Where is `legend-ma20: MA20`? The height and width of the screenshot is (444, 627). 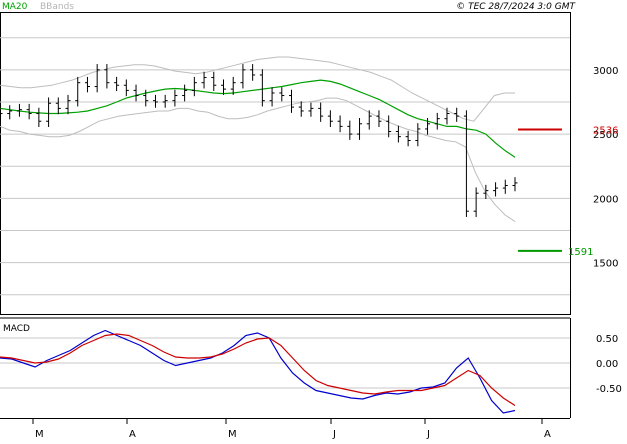 legend-ma20: MA20 is located at coordinates (15, 7).